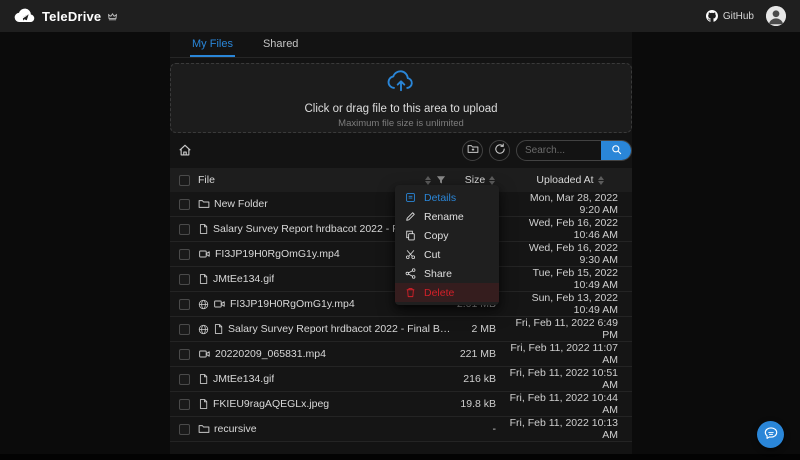  What do you see at coordinates (428, 180) in the screenshot?
I see `sort-file-icon` at bounding box center [428, 180].